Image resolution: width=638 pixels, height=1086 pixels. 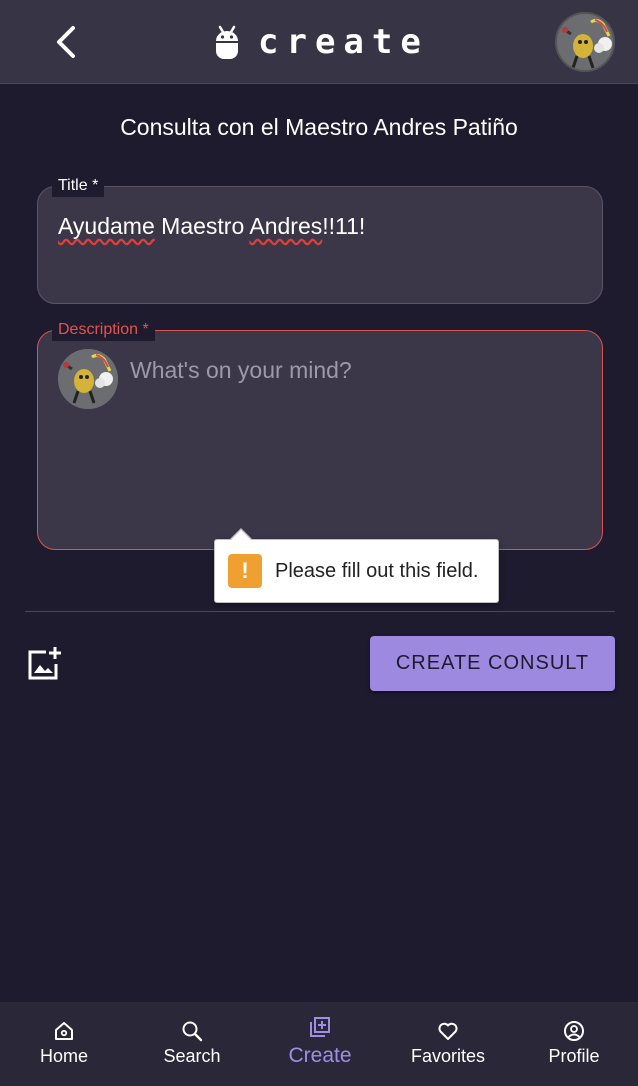 I want to click on nav-label: Profile, so click(x=574, y=1056).